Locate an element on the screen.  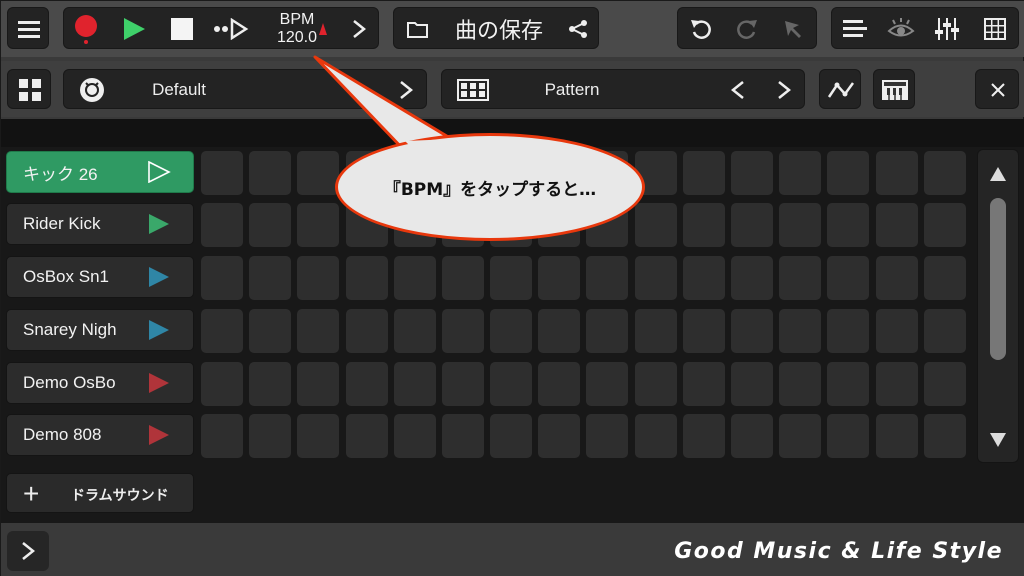
vertical-scrollbar is located at coordinates (998, 306).